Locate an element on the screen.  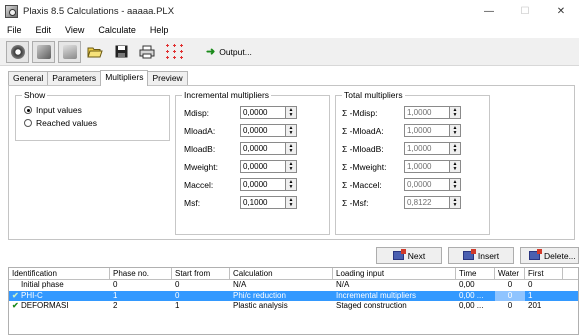
column-header-calculation: Calculation is located at coordinates (281, 273).